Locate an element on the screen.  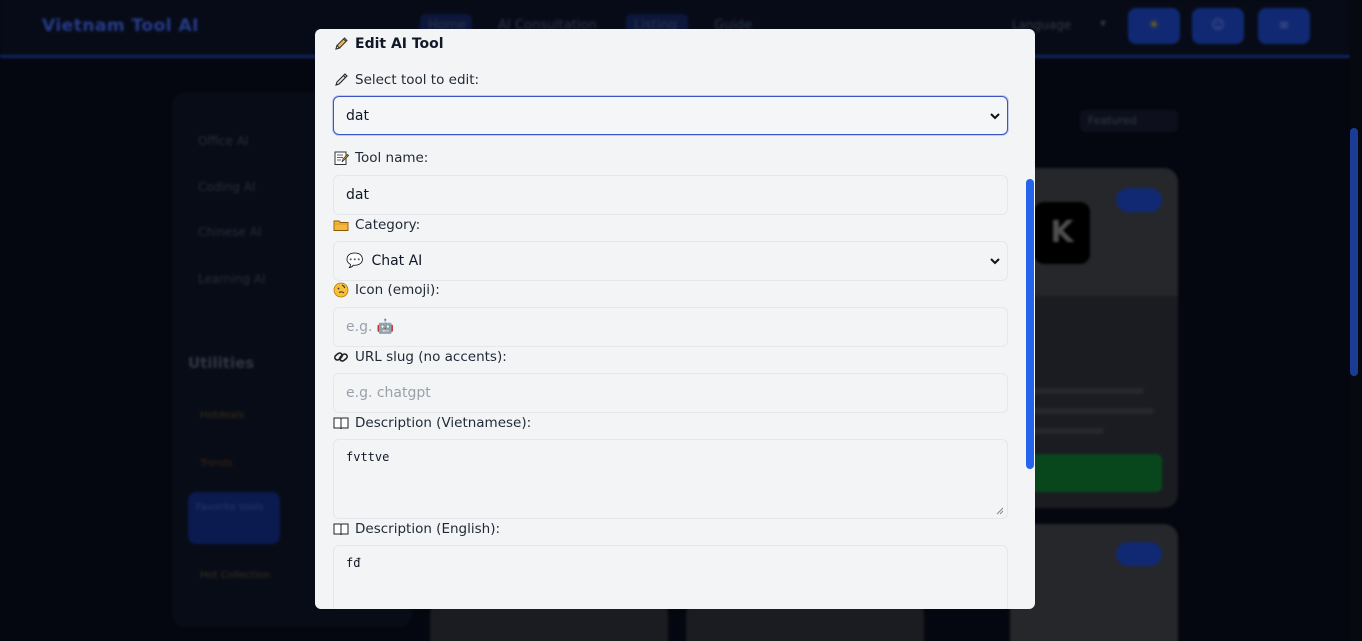
modal-title: Edit AI Tool is located at coordinates (388, 44).